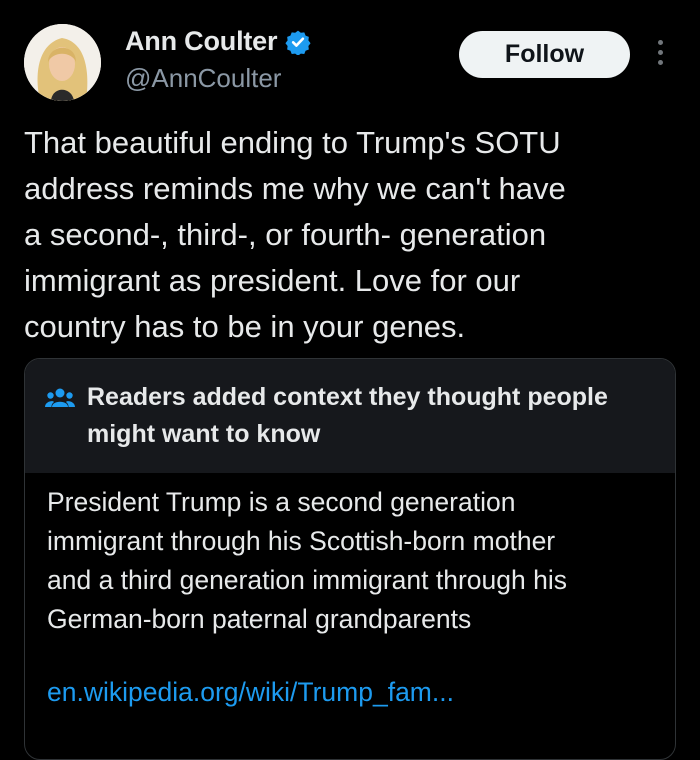 The width and height of the screenshot is (700, 760). I want to click on more-vertical-icon, so click(660, 55).